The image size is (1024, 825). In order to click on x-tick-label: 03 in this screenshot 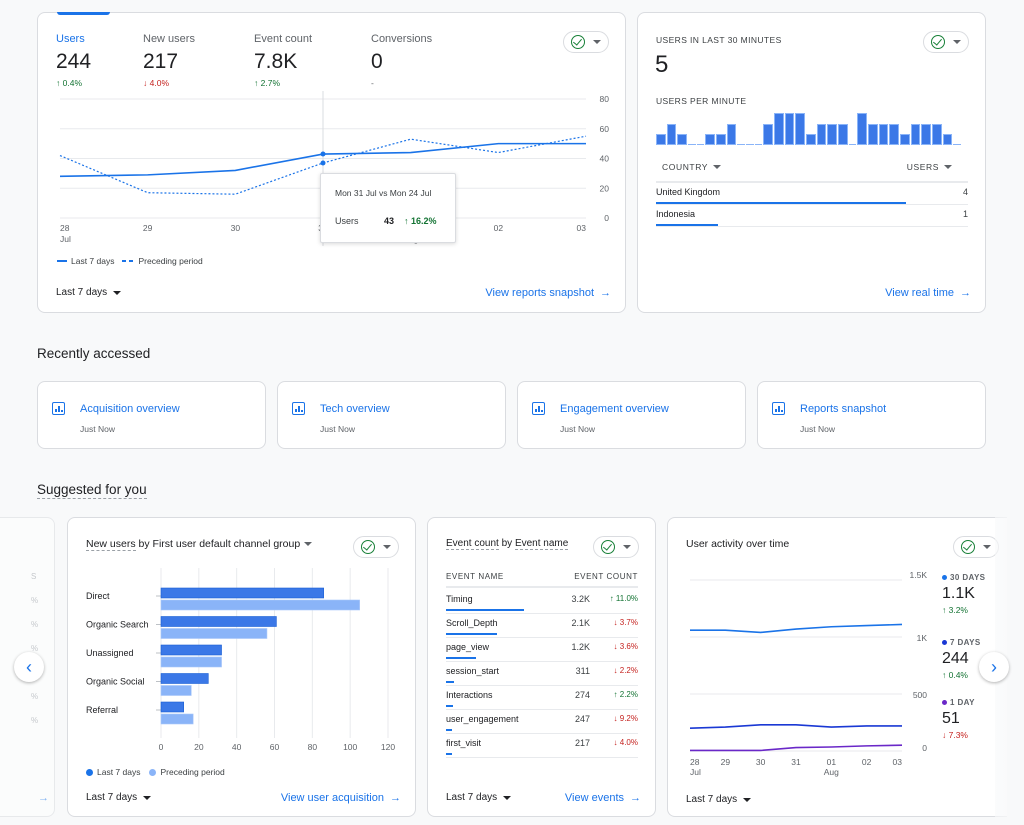, I will do `click(898, 762)`.